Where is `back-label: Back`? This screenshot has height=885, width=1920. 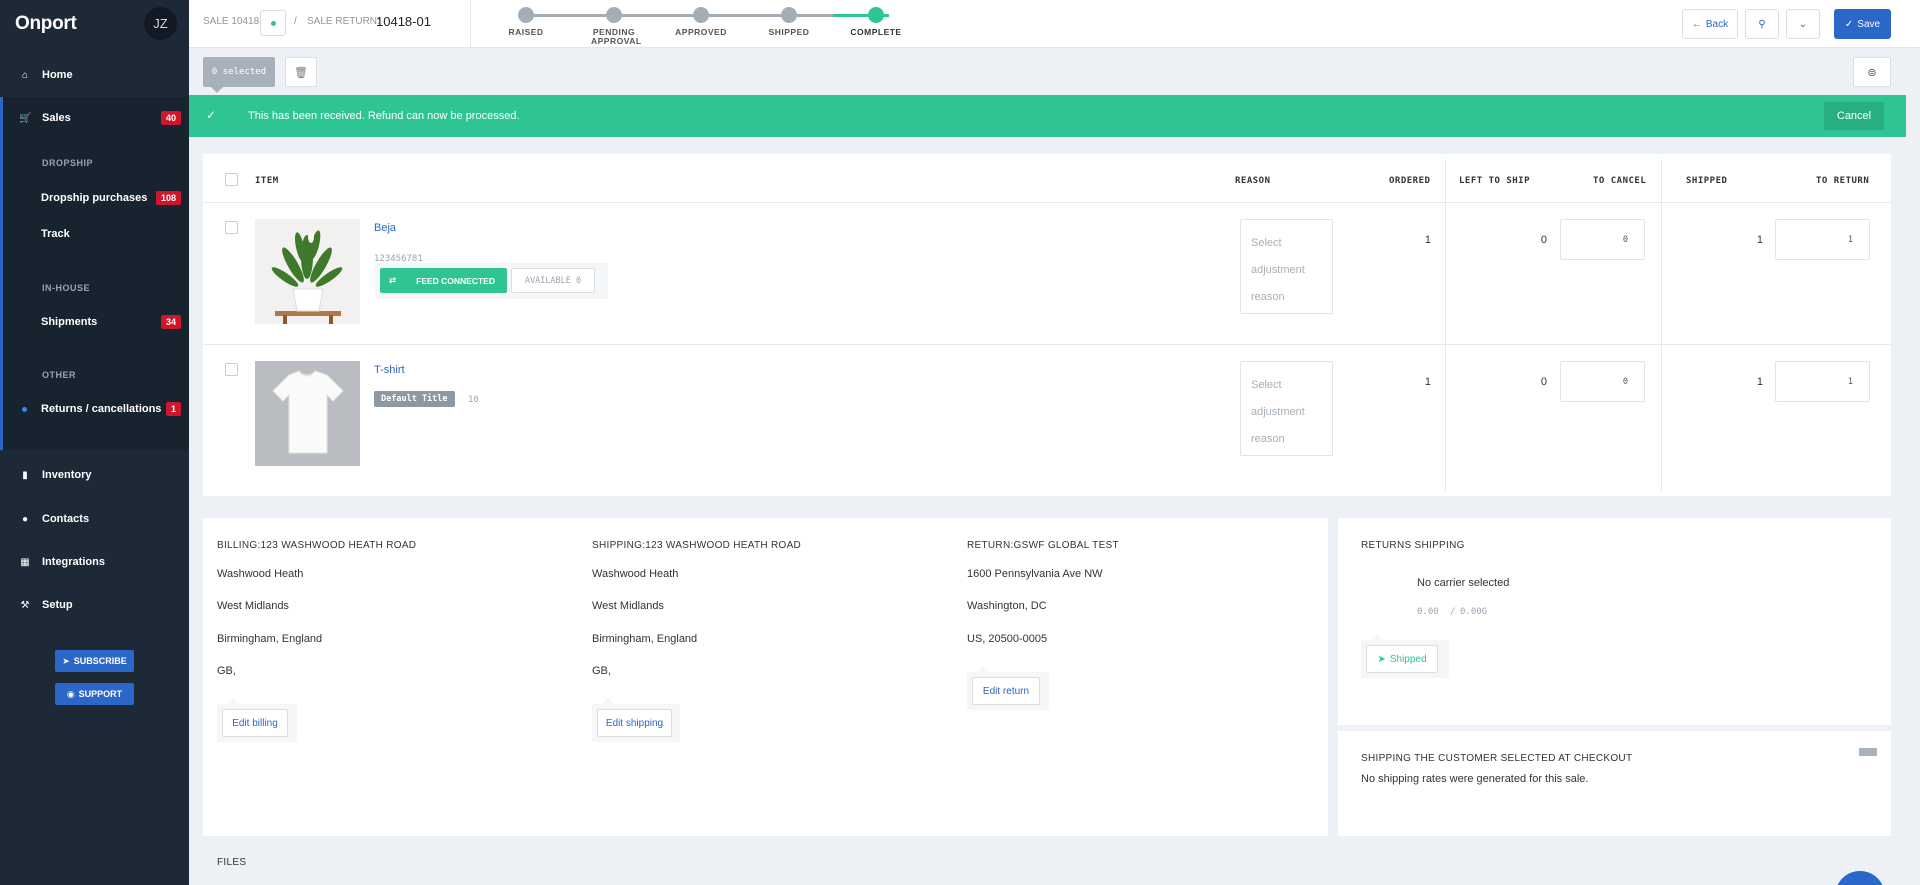 back-label: Back is located at coordinates (1717, 24).